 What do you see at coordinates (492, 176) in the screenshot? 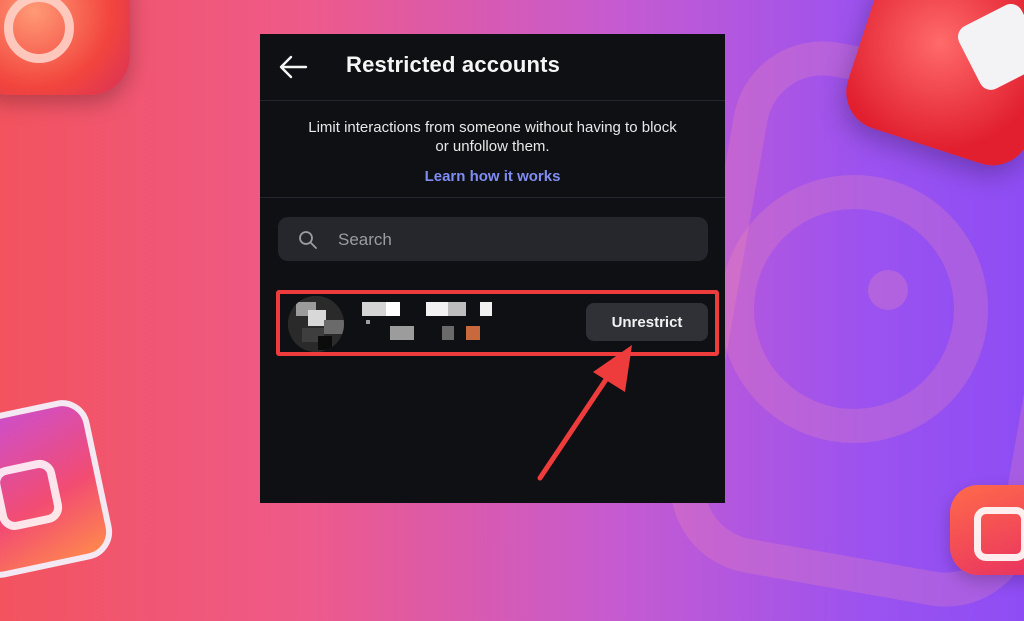
I see `learn-how-link: Learn how it works` at bounding box center [492, 176].